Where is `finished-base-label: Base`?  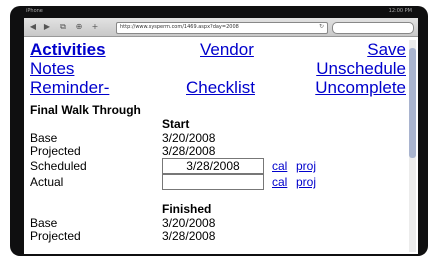
finished-base-label: Base is located at coordinates (44, 223).